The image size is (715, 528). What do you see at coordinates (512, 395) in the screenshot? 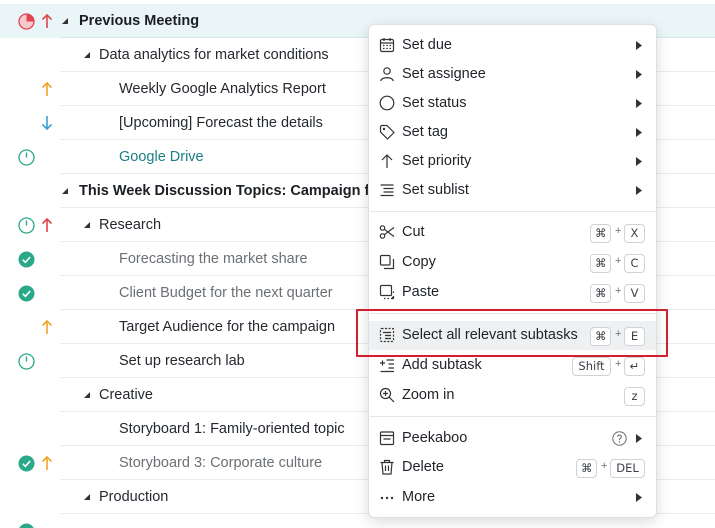
I see `menu-item-zoom-in: Zoom in z` at bounding box center [512, 395].